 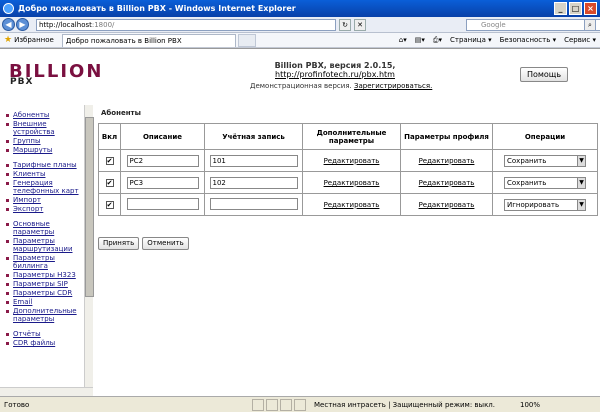 I want to click on search-input: Google, so click(x=533, y=24).